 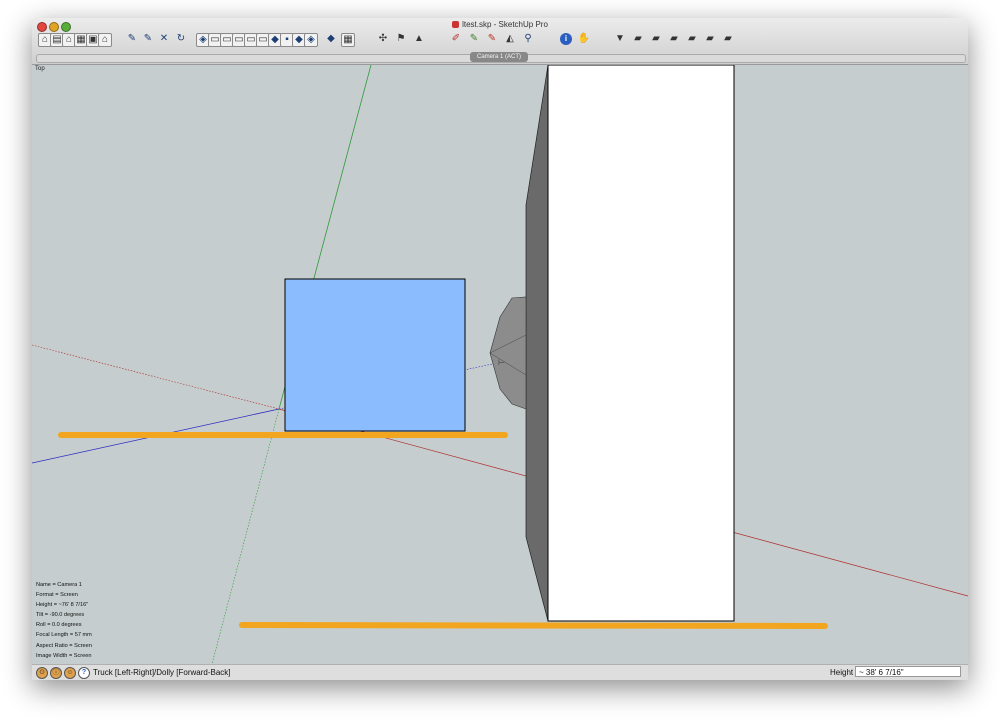 What do you see at coordinates (60, 615) in the screenshot?
I see `camera-info-line: Tilt = -90.0 degrees` at bounding box center [60, 615].